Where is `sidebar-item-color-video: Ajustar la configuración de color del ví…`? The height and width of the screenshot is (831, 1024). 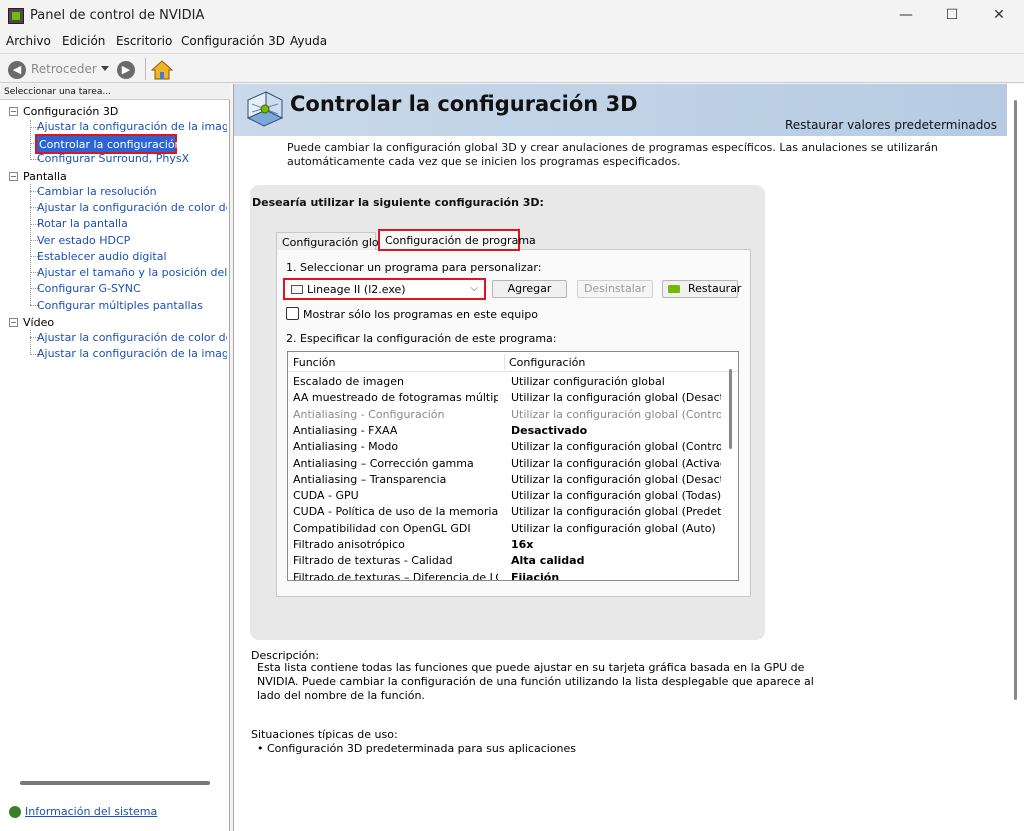 sidebar-item-color-video: Ajustar la configuración de color del ví… is located at coordinates (132, 337).